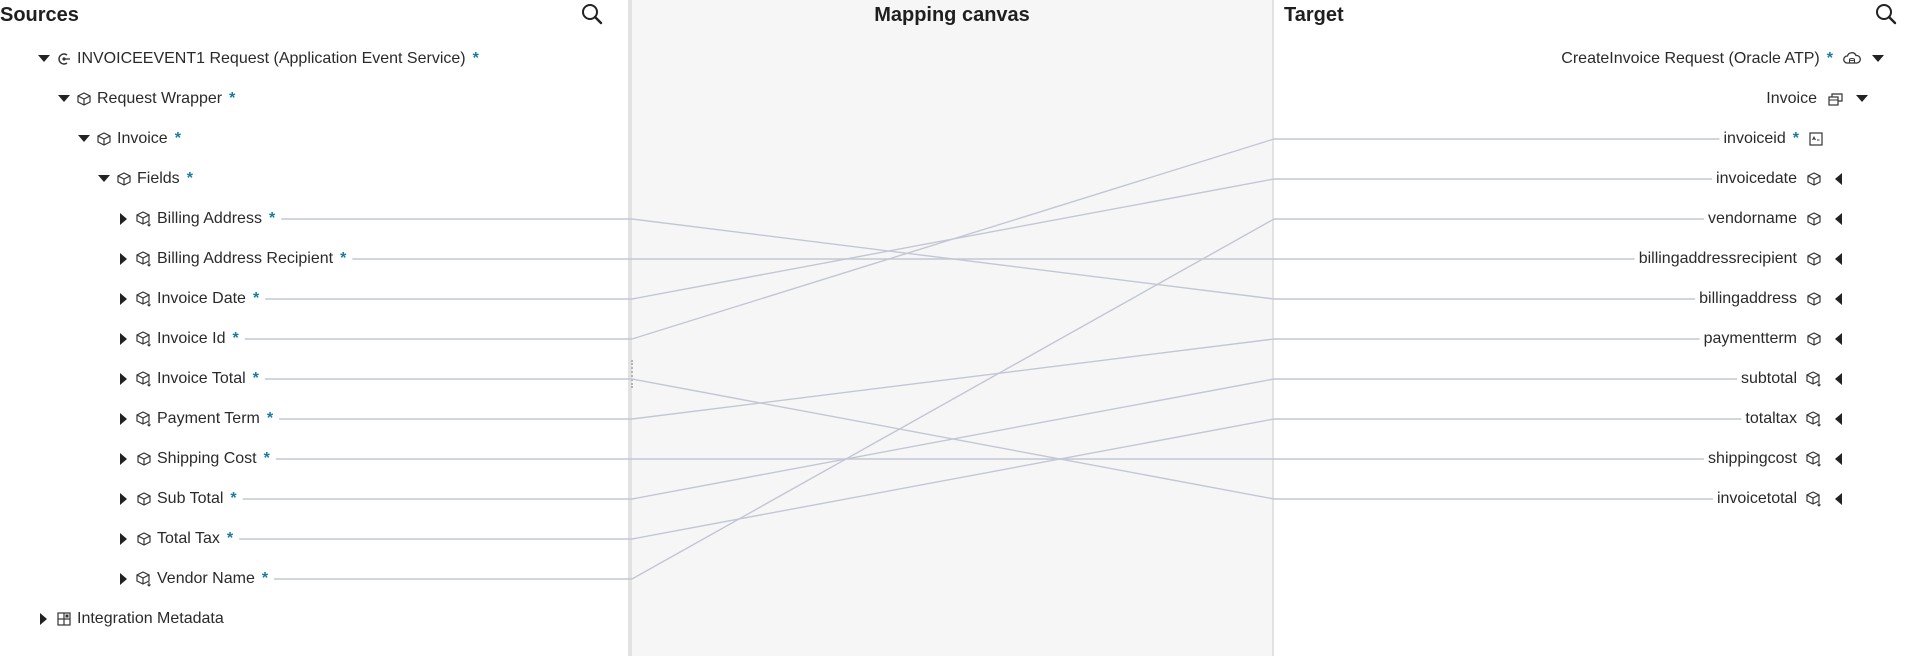  What do you see at coordinates (1690, 58) in the screenshot?
I see `target-root-label: CreateInvoice Request (Oracle ATP)` at bounding box center [1690, 58].